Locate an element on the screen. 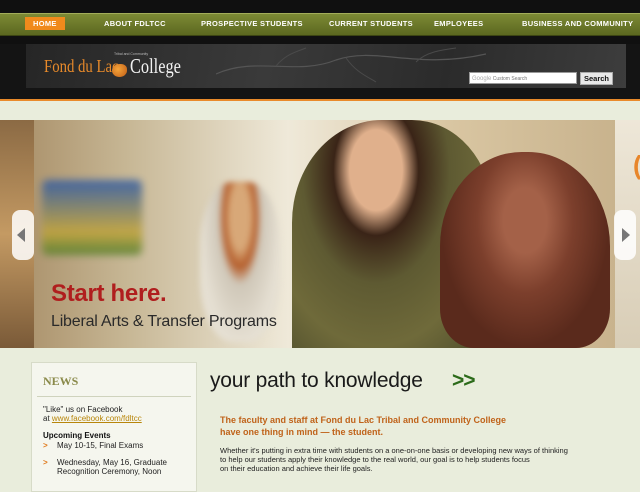  nav-prospective-students: Prospective Students is located at coordinates (252, 23).